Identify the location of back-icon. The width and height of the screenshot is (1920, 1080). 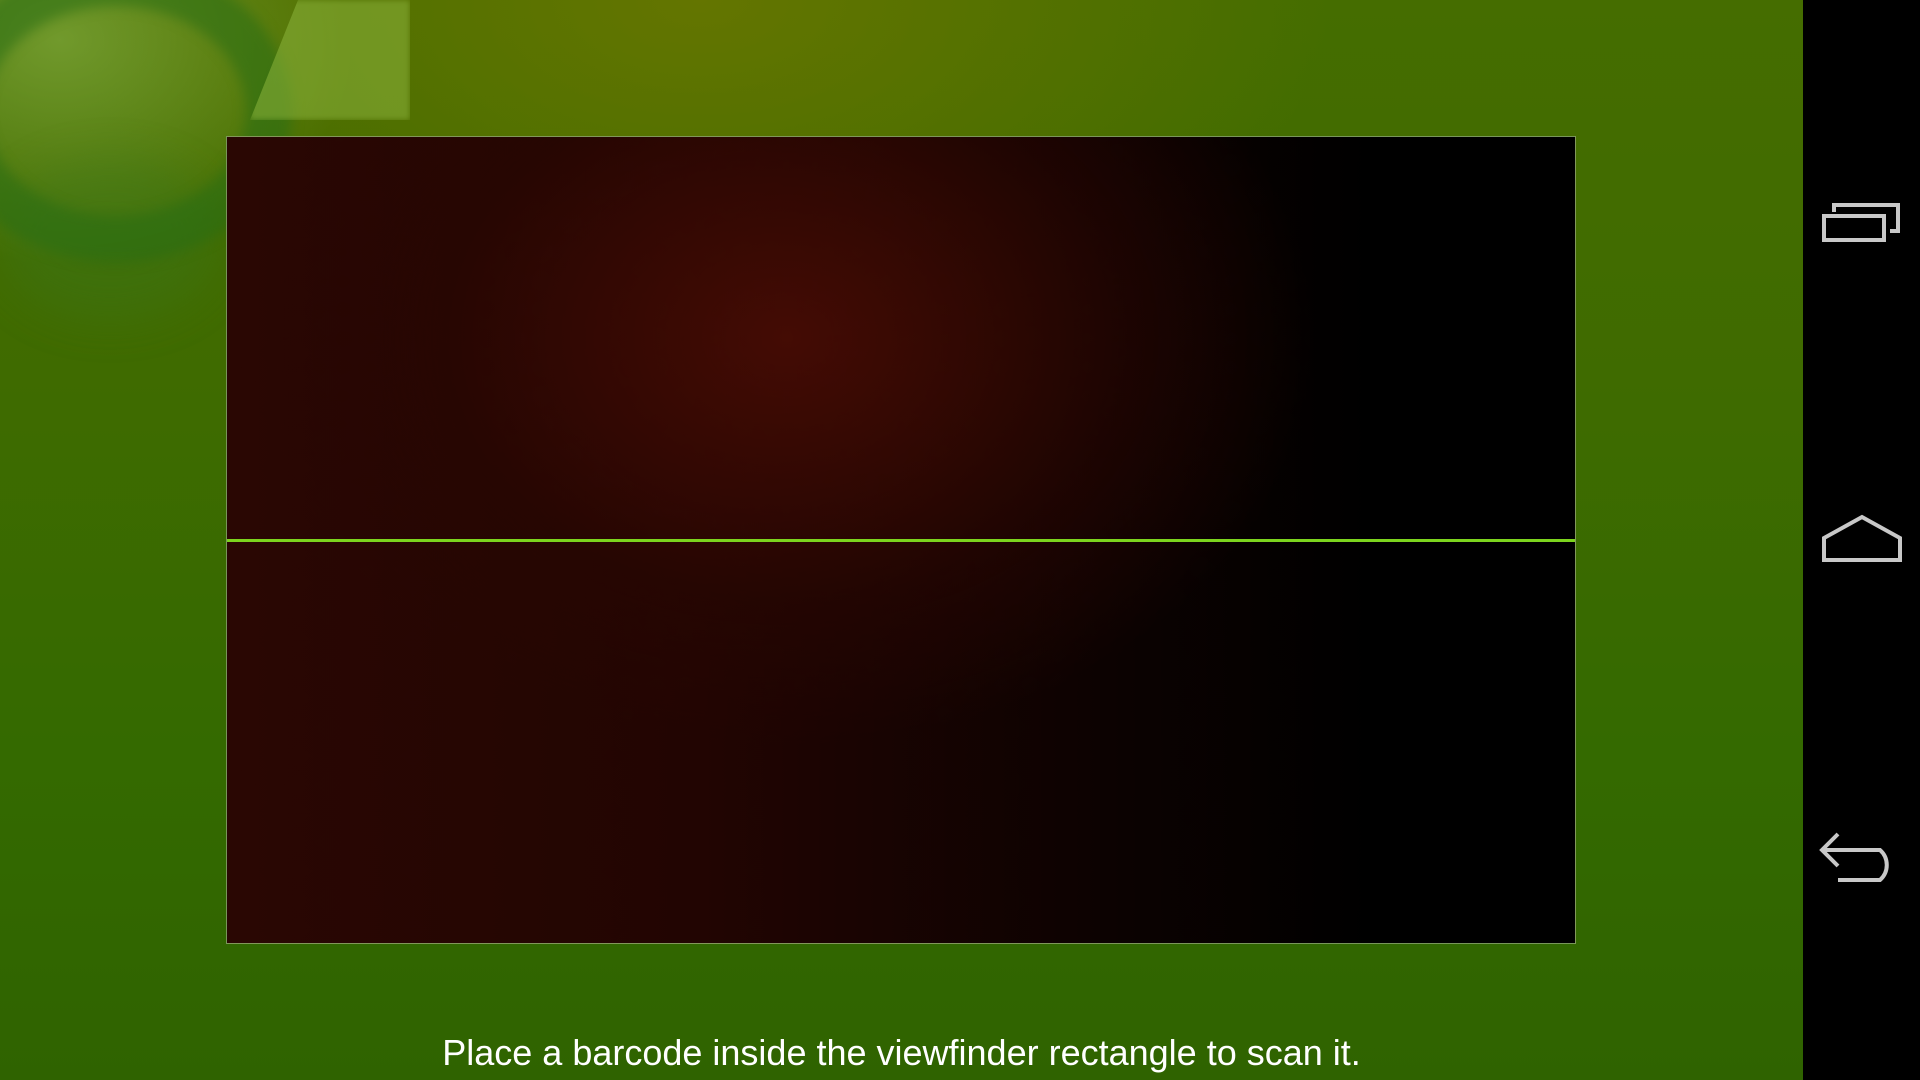
(1862, 856).